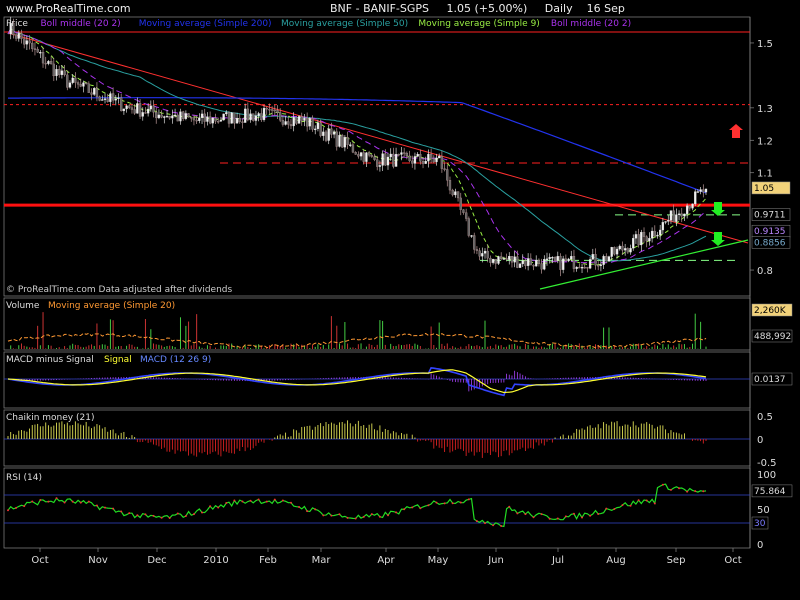  Describe the element at coordinates (23, 306) in the screenshot. I see `volume-legend: Volume` at that location.